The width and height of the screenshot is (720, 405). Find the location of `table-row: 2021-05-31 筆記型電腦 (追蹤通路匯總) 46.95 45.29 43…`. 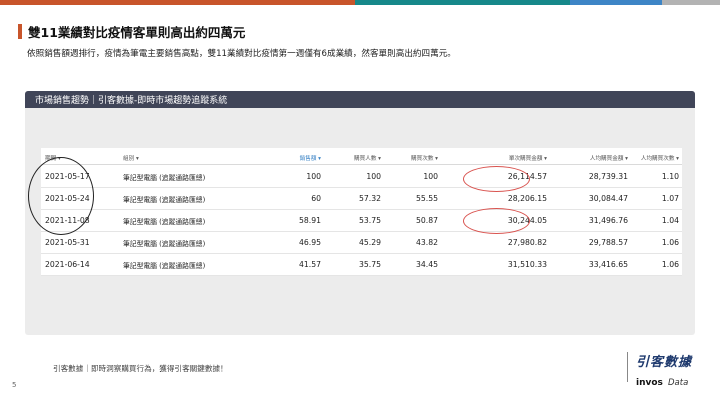

table-row: 2021-05-31 筆記型電腦 (追蹤通路匯總) 46.95 45.29 43… is located at coordinates (361, 243).